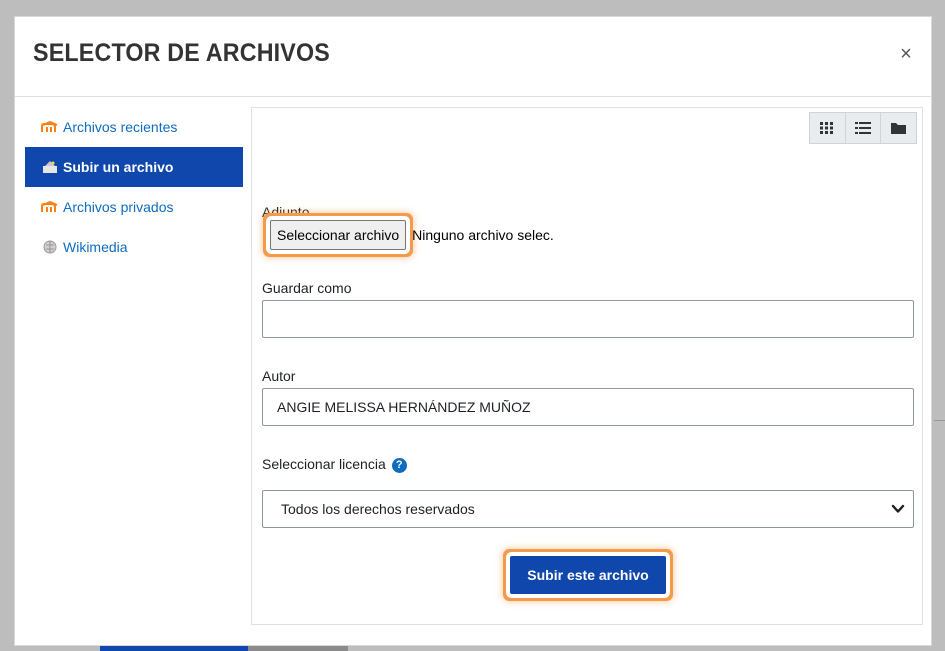 The width and height of the screenshot is (945, 651). What do you see at coordinates (95, 247) in the screenshot?
I see `sidebar-item-label: Wikimedia` at bounding box center [95, 247].